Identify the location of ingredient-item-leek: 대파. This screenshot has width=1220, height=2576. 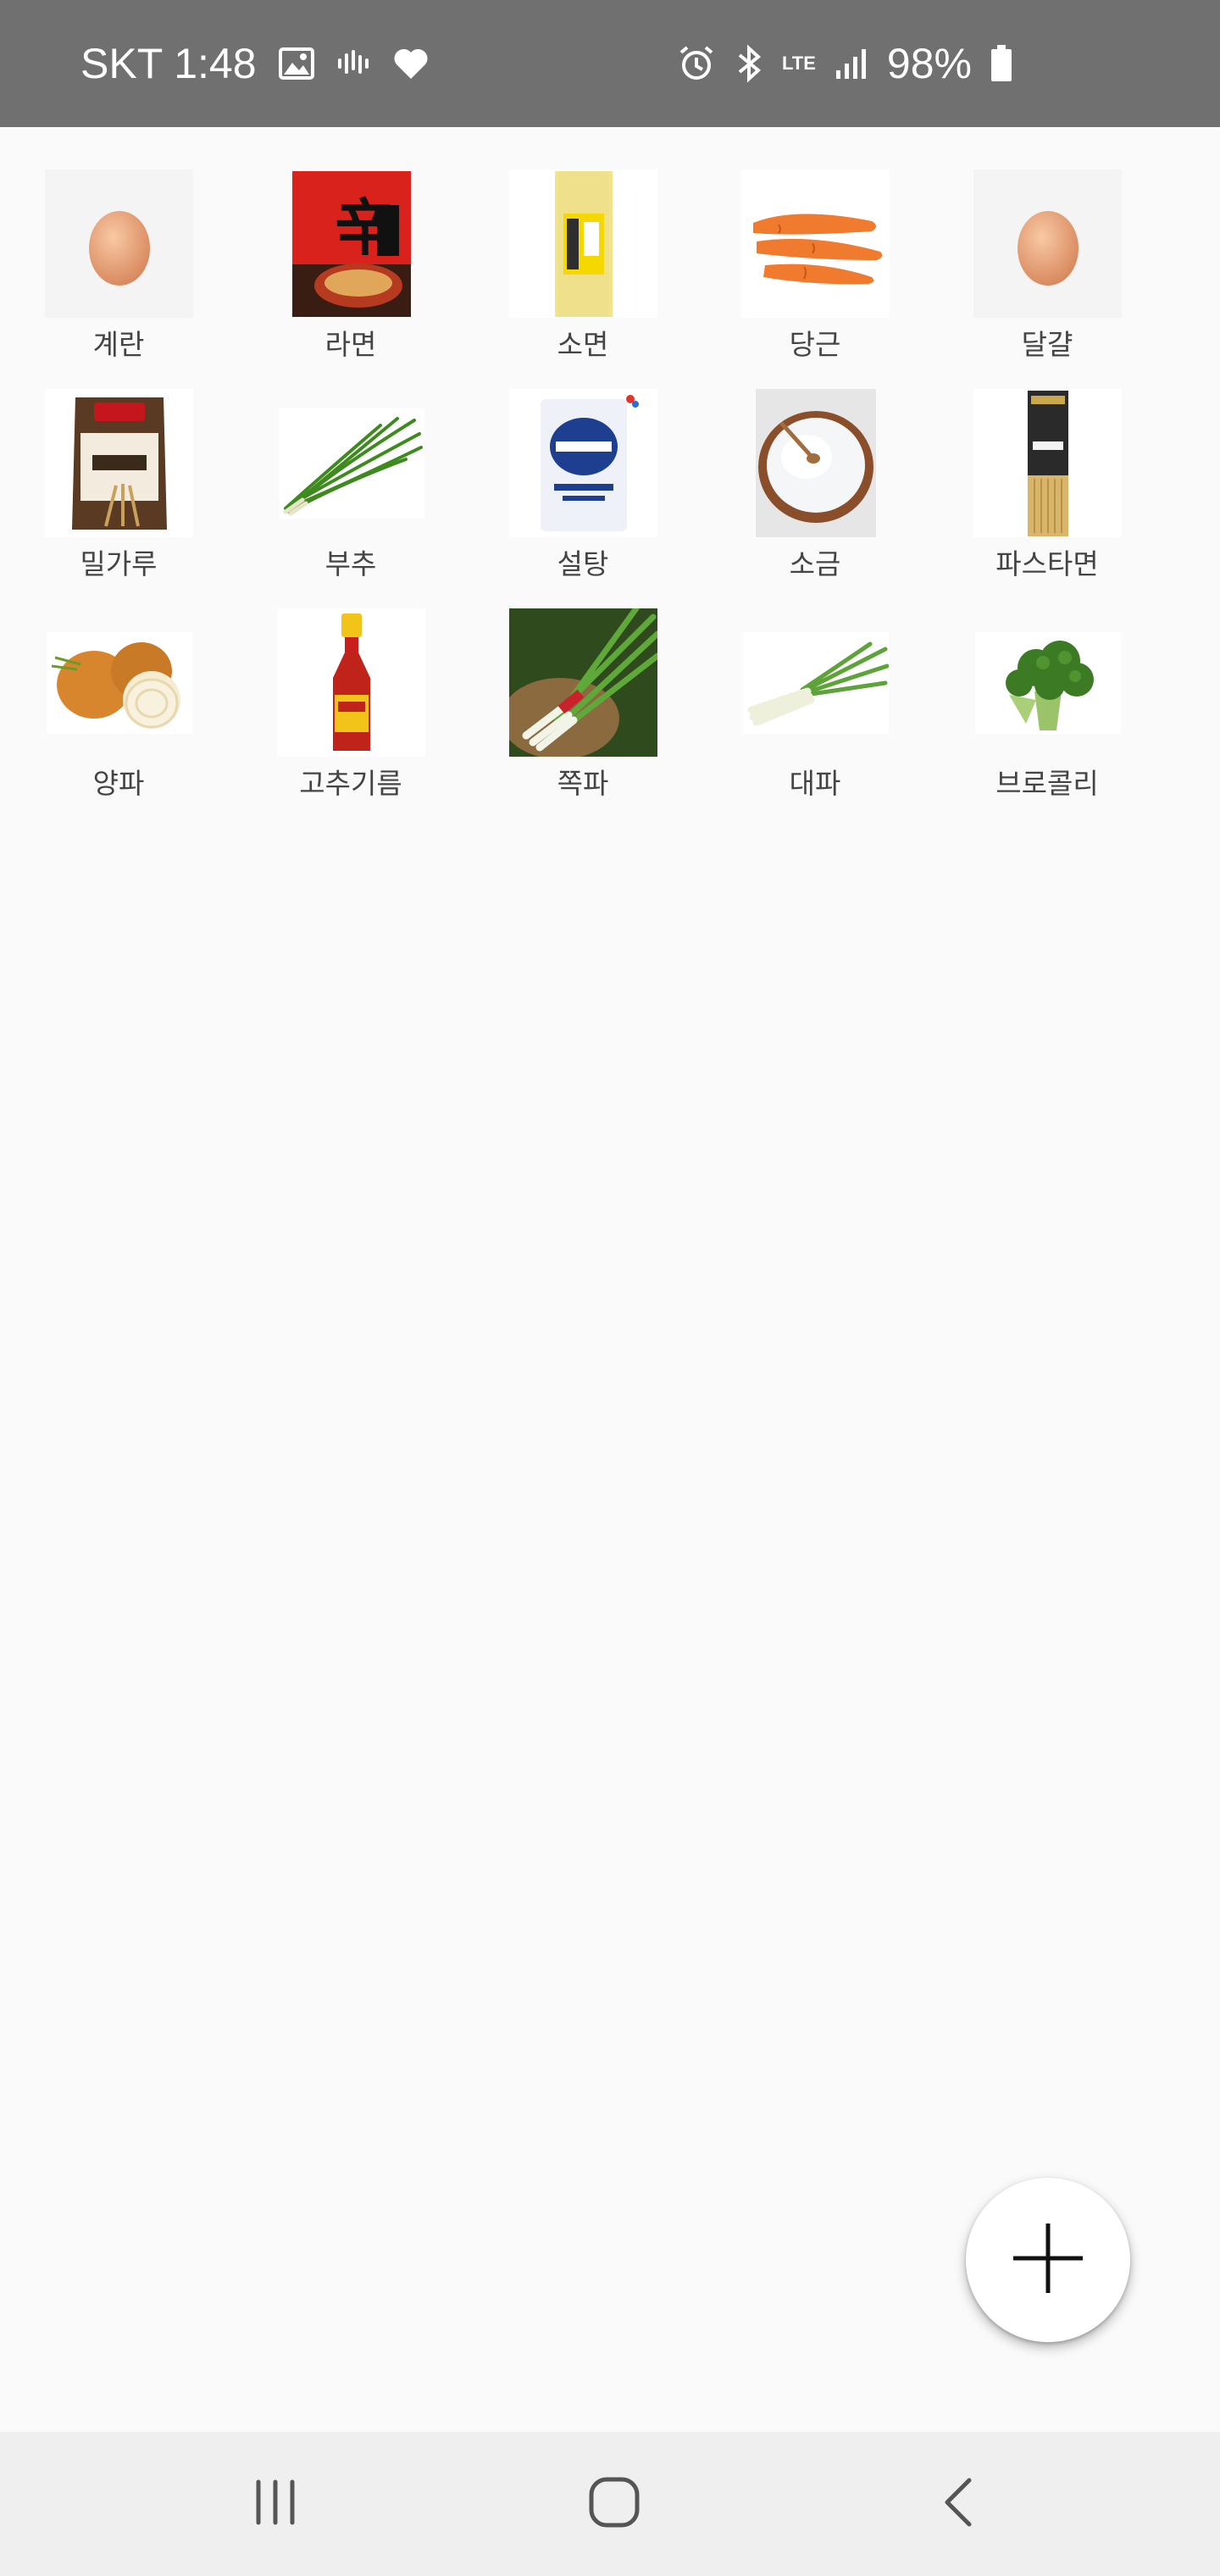
(815, 683).